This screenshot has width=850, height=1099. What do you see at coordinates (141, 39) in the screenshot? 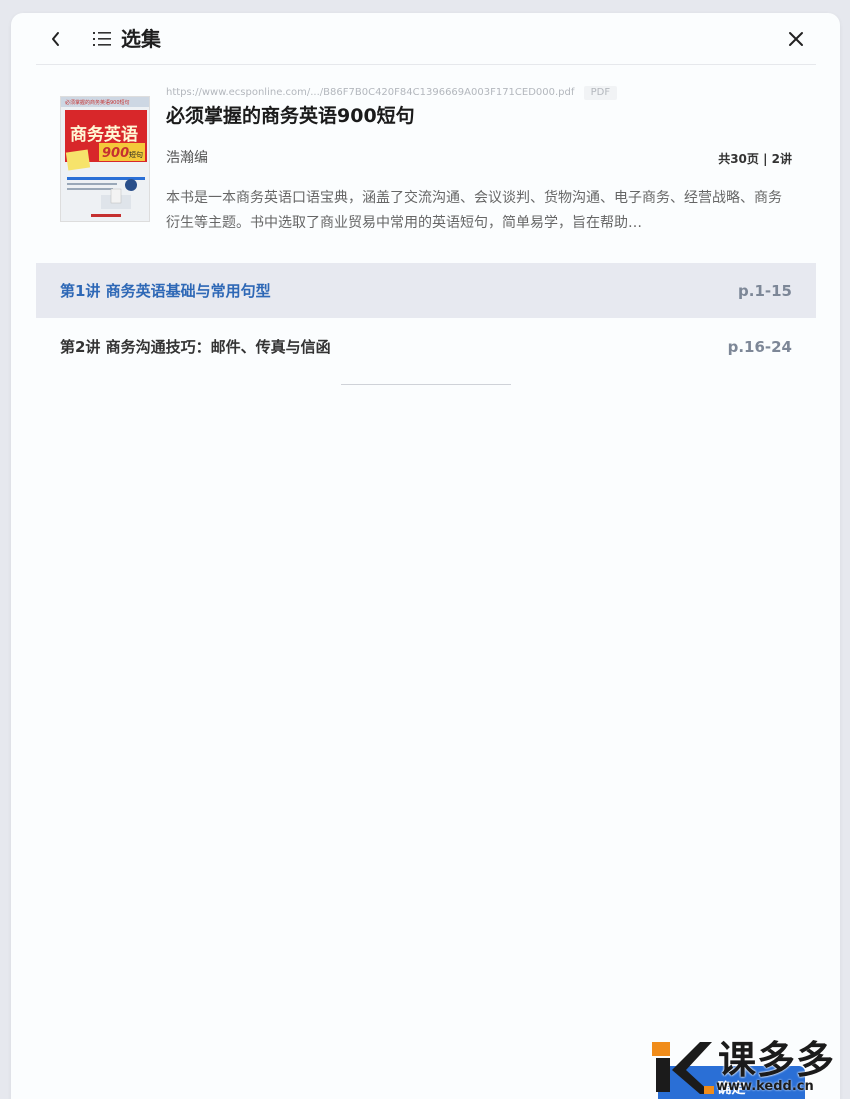
I see `page-title: 选集` at bounding box center [141, 39].